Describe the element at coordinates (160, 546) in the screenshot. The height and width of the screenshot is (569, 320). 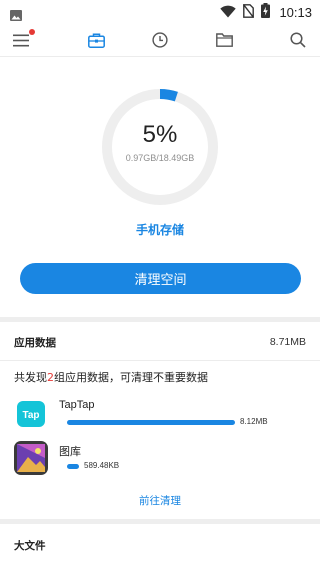
I see `big-files-section: 大文件` at that location.